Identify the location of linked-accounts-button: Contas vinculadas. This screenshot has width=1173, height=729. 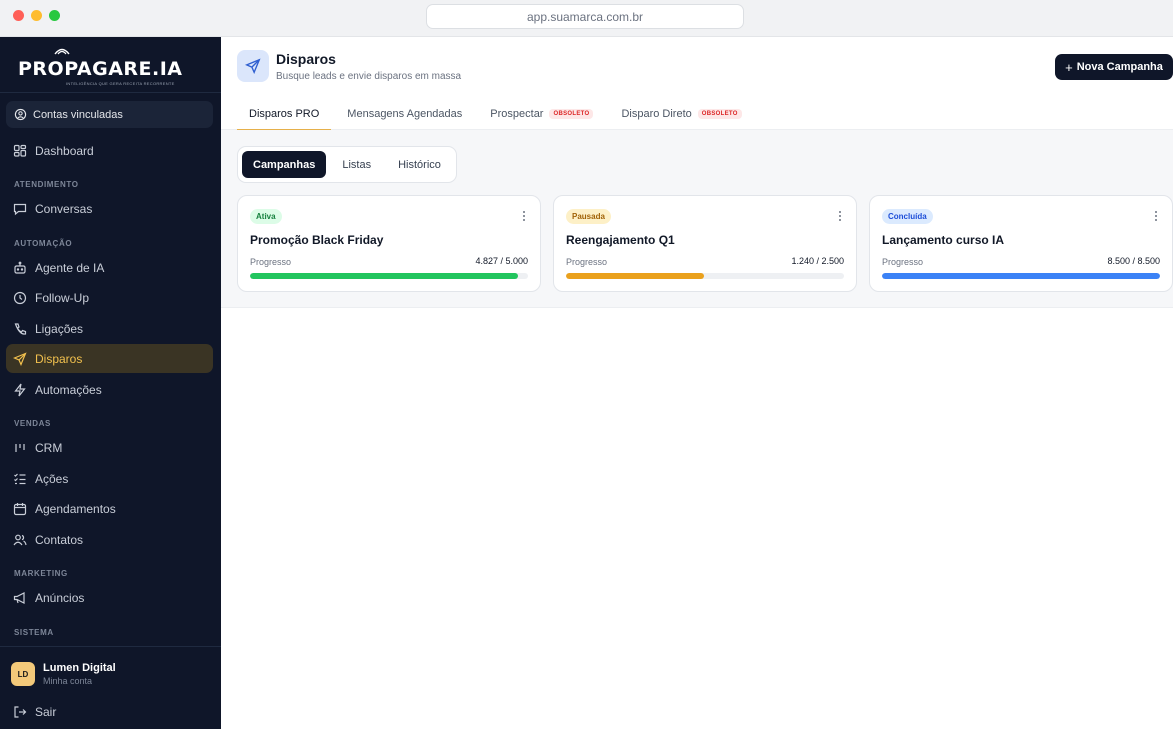
(109, 114).